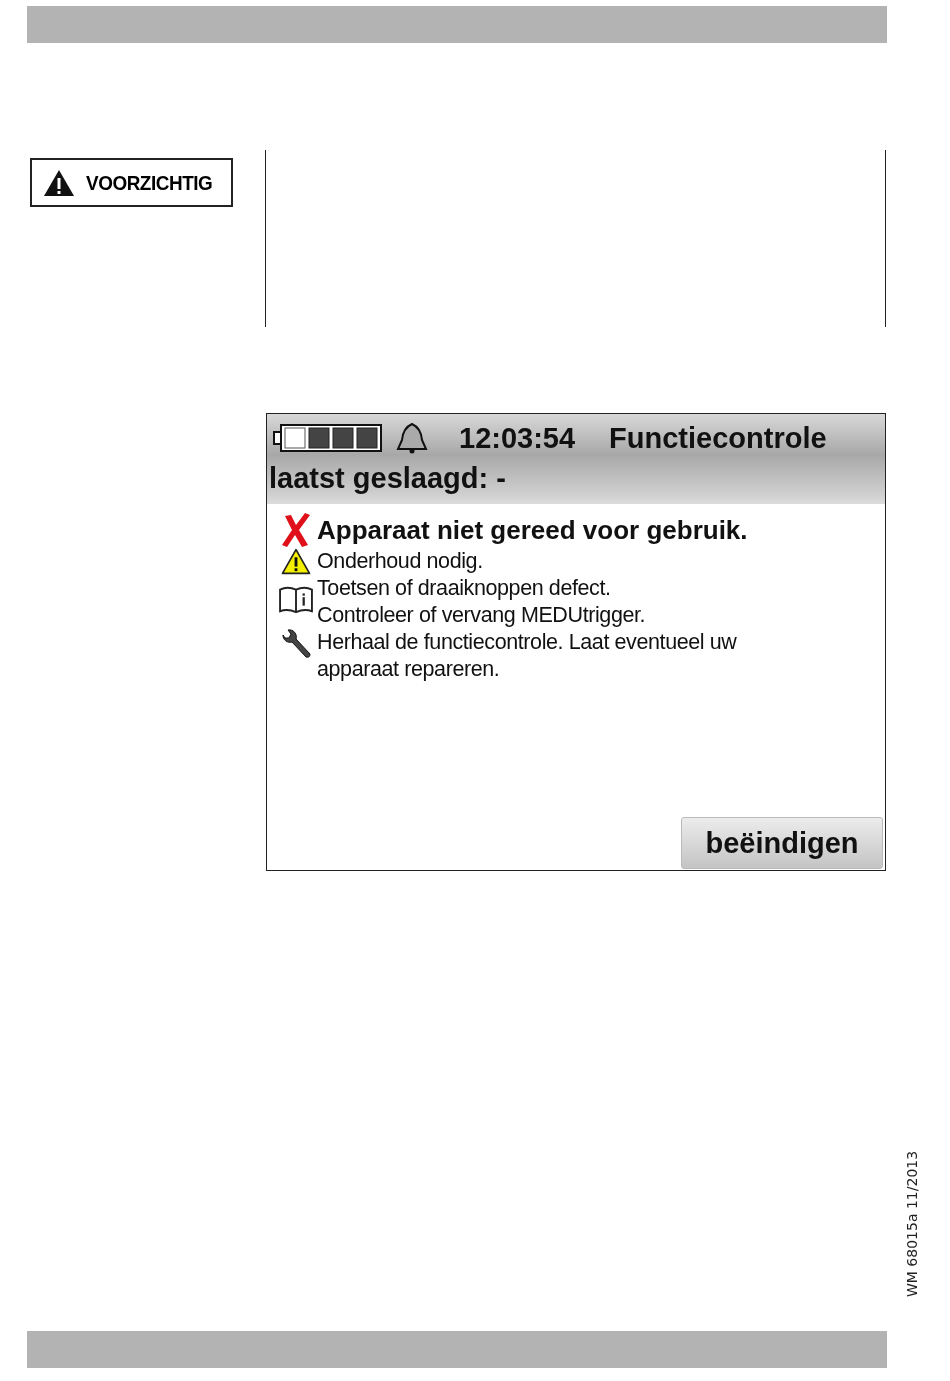 The height and width of the screenshot is (1381, 950). I want to click on status-headline: Apparaat niet gereed voor gebruik., so click(533, 530).